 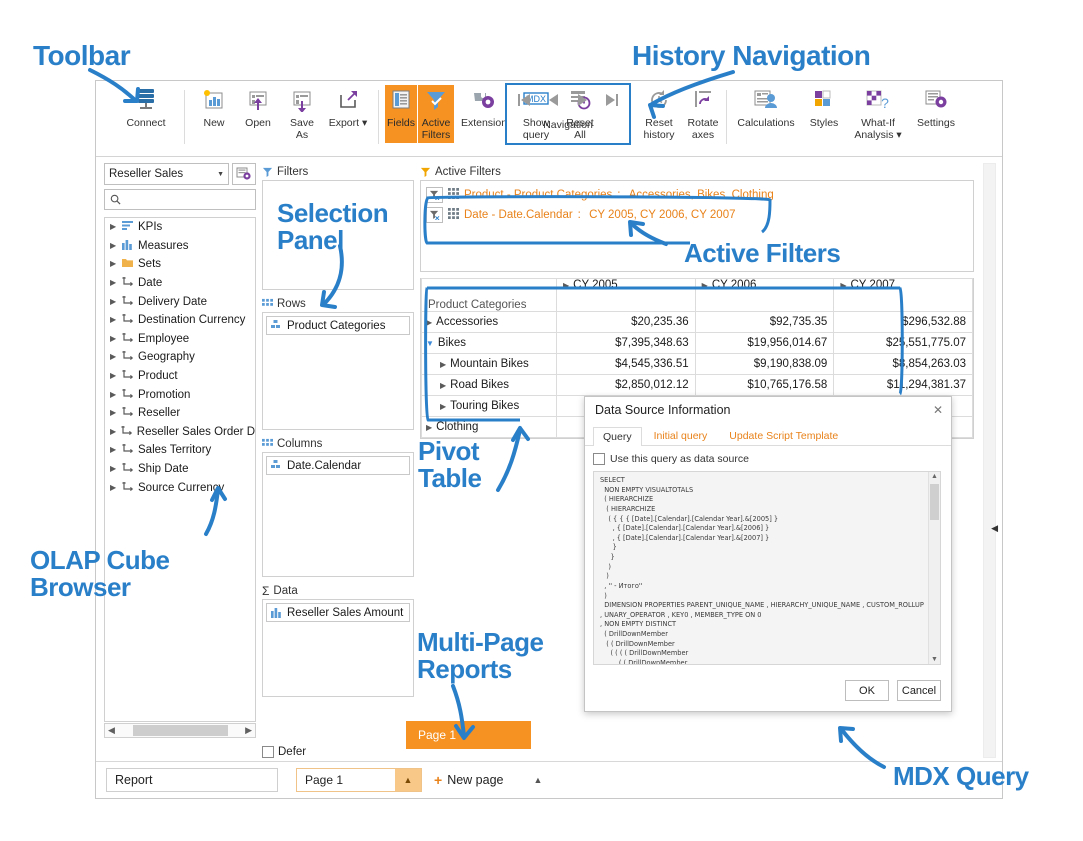 What do you see at coordinates (489, 364) in the screenshot?
I see `pivot-row-header: ▶ Mountain Bikes` at bounding box center [489, 364].